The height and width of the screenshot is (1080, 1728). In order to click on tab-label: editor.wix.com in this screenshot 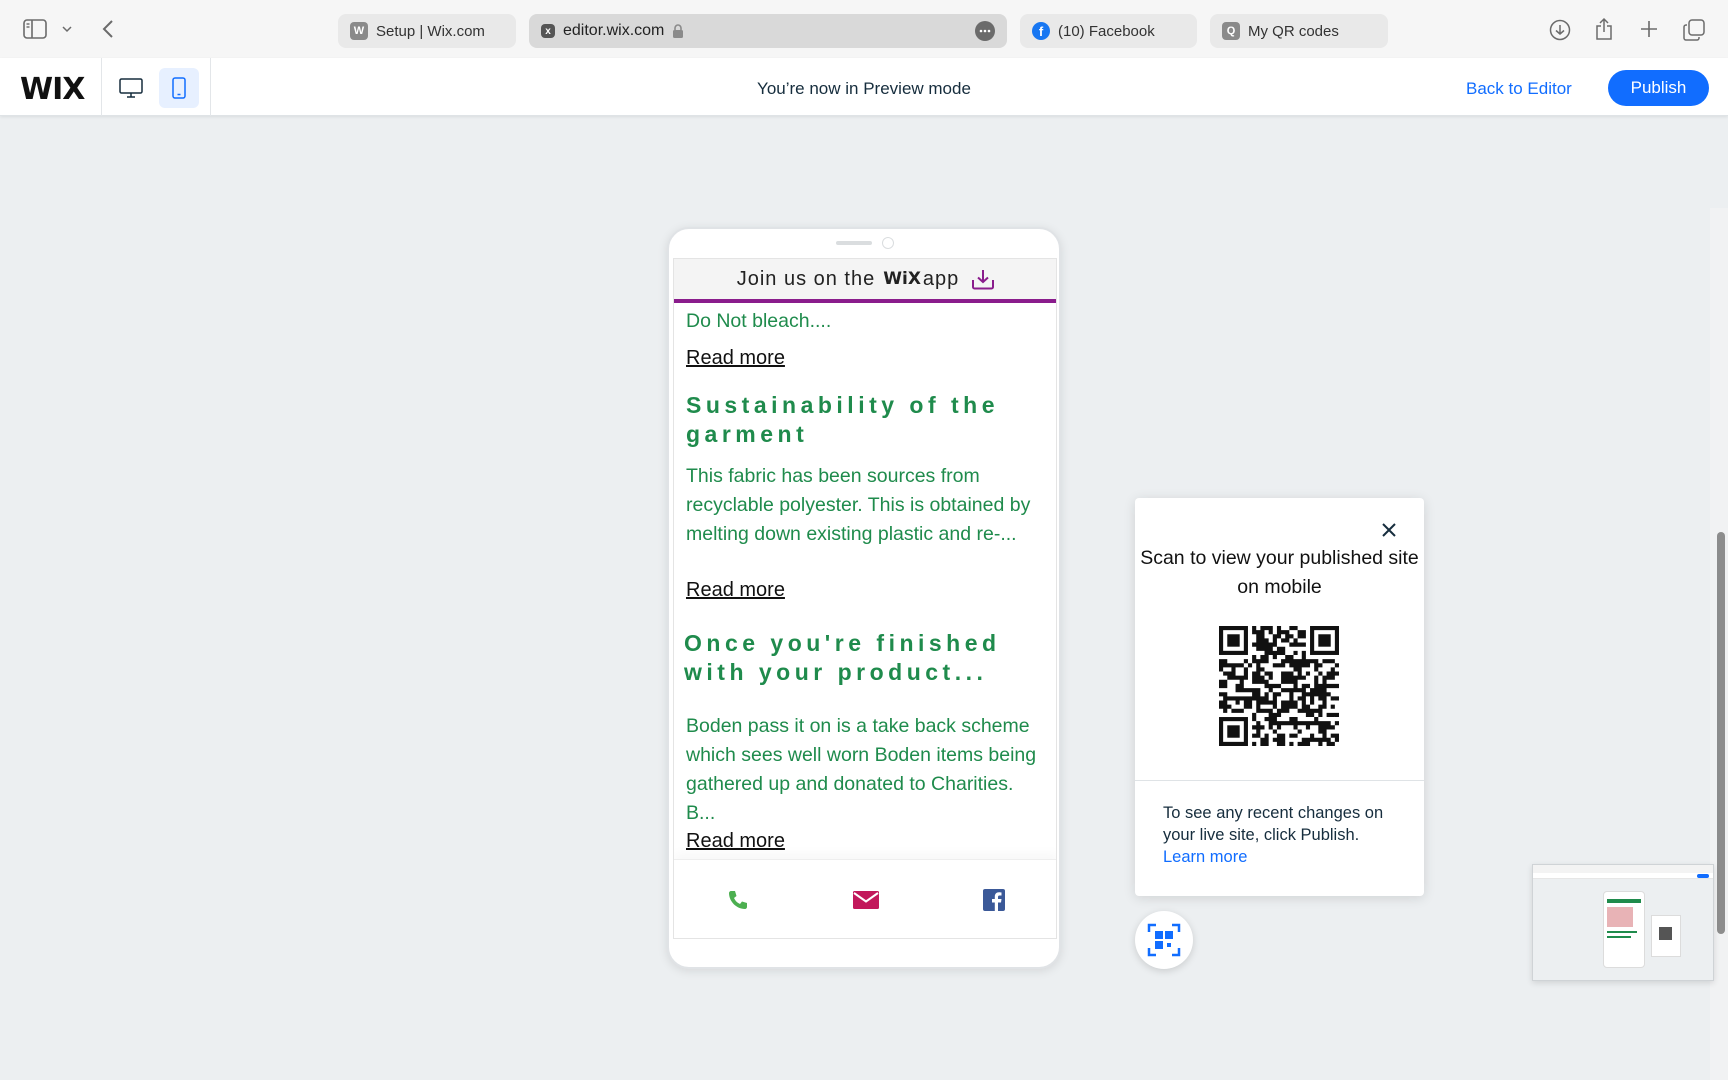, I will do `click(614, 30)`.